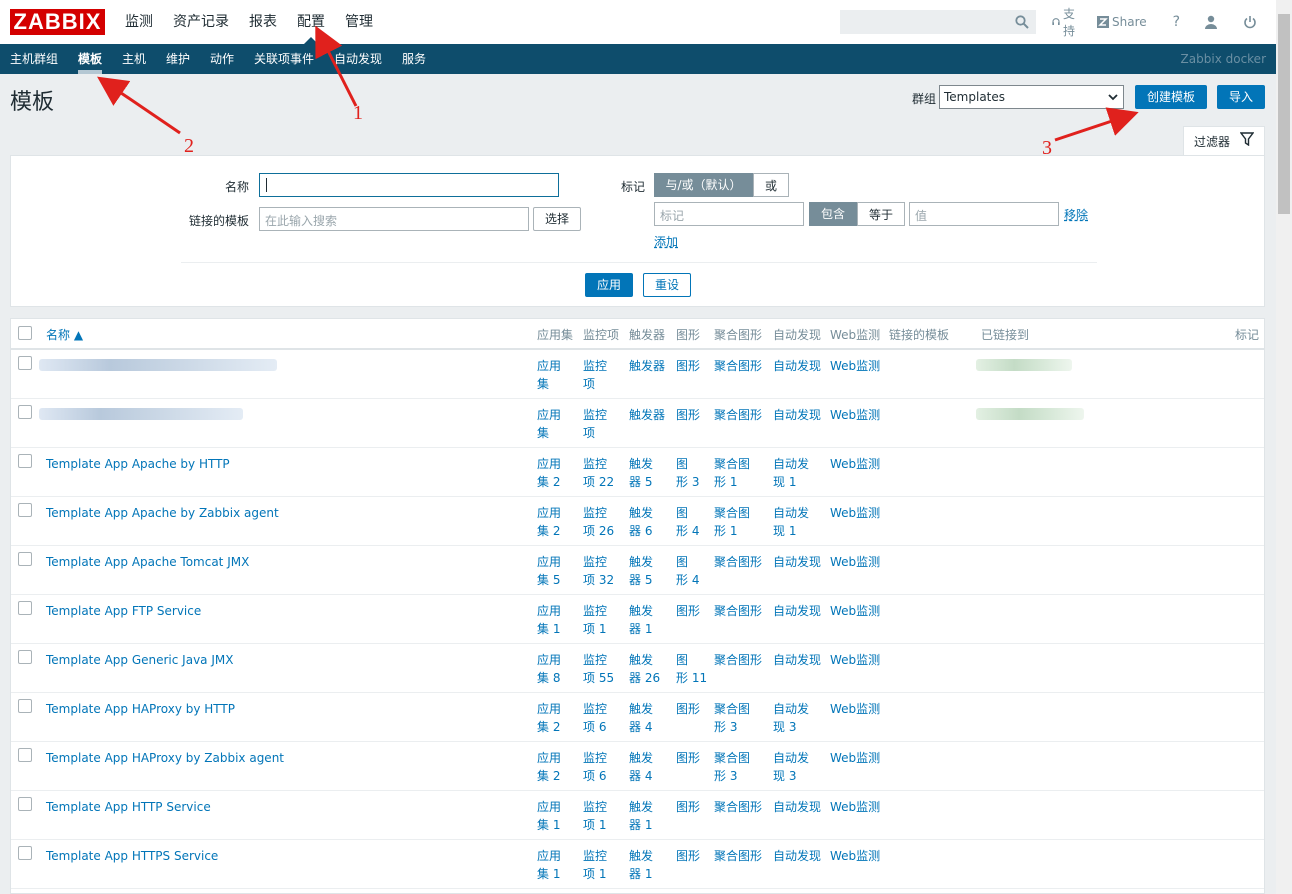  Describe the element at coordinates (791, 473) in the screenshot. I see `discovery-link: 自动发现 1` at that location.